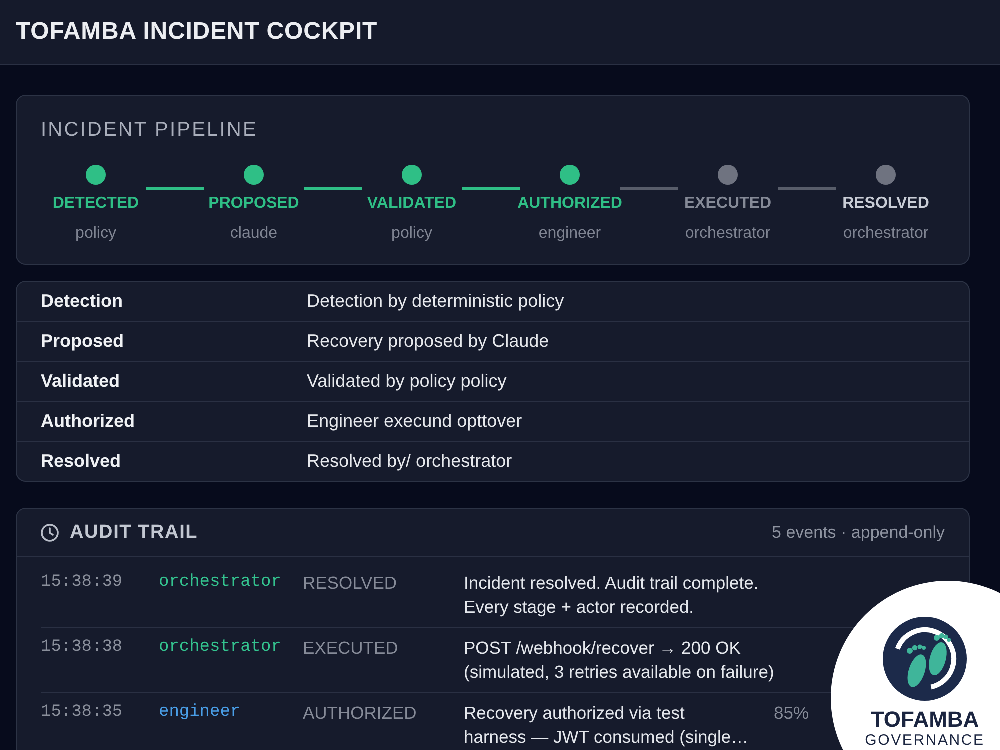 The image size is (1000, 750). What do you see at coordinates (858, 532) in the screenshot?
I see `event-summary: 5 events · append-only` at bounding box center [858, 532].